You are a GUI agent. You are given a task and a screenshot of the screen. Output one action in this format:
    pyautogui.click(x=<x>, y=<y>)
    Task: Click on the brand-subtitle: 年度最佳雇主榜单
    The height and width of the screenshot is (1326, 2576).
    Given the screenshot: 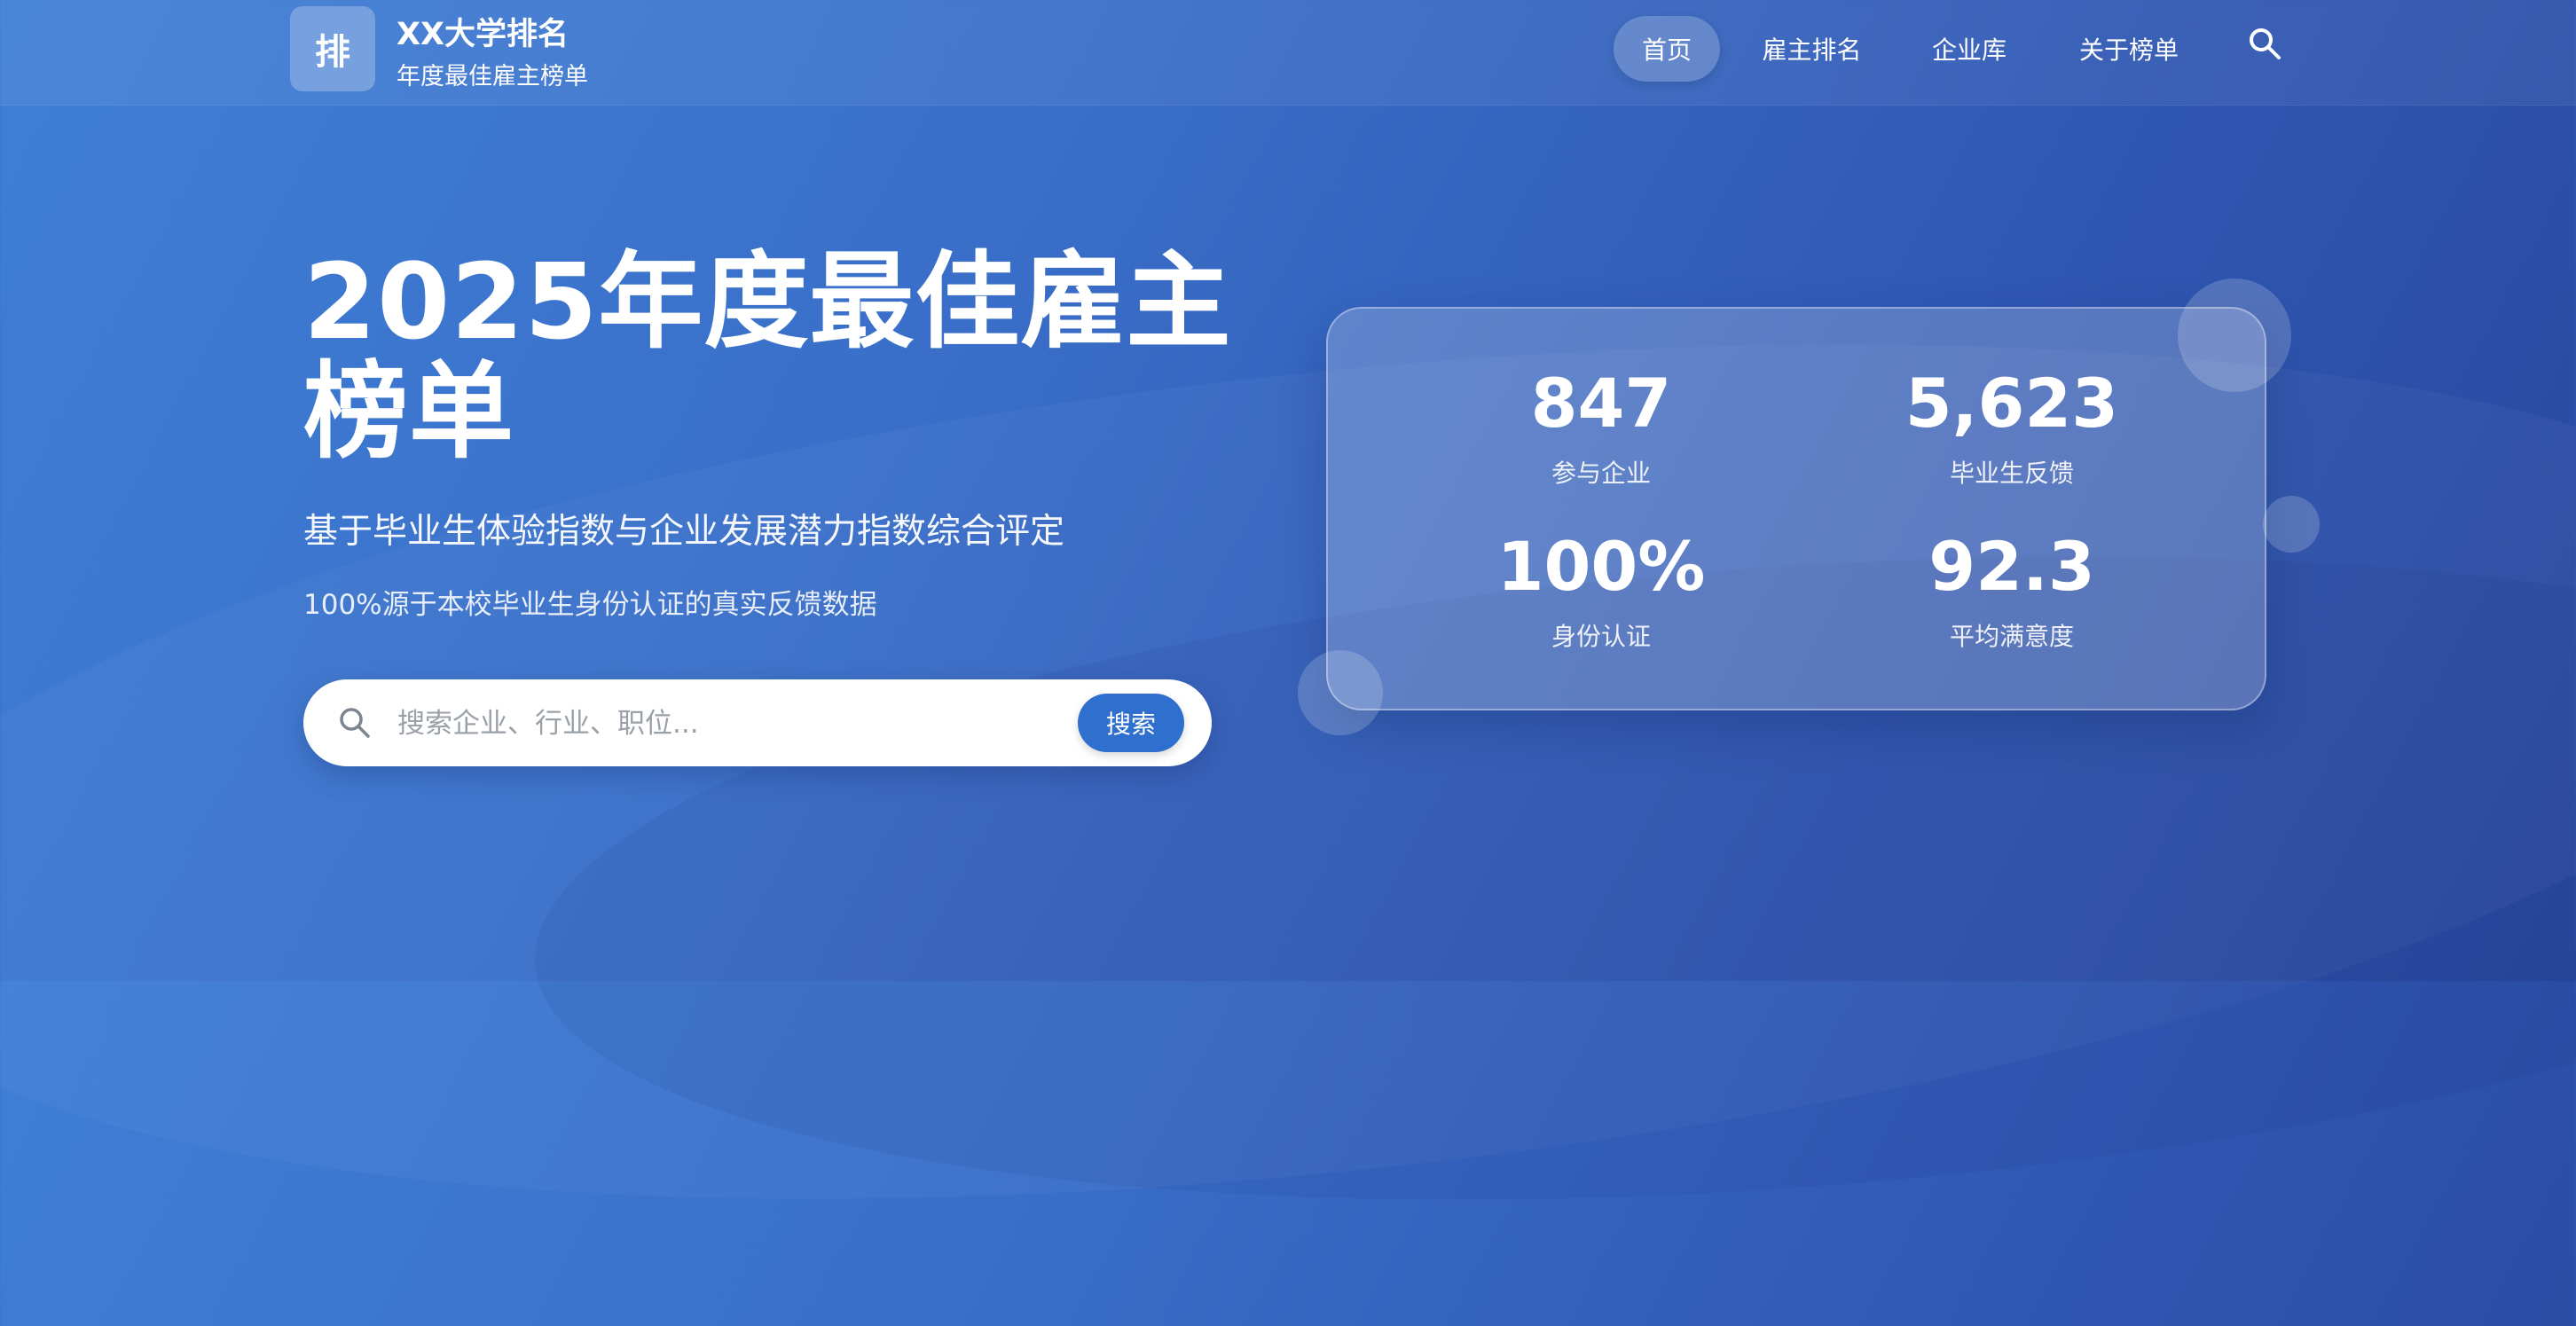 What is the action you would take?
    pyautogui.click(x=492, y=76)
    